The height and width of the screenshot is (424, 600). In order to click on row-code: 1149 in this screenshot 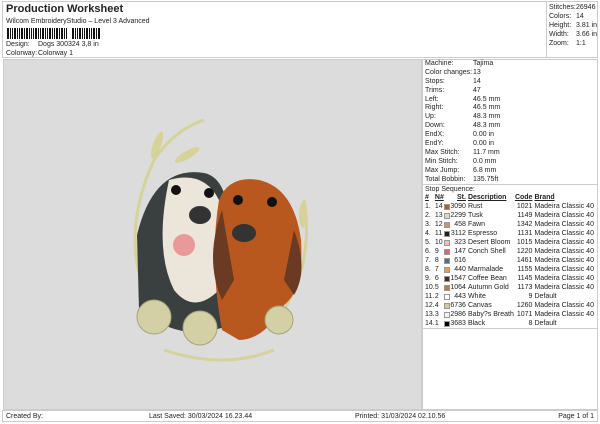, I will do `click(525, 216)`.